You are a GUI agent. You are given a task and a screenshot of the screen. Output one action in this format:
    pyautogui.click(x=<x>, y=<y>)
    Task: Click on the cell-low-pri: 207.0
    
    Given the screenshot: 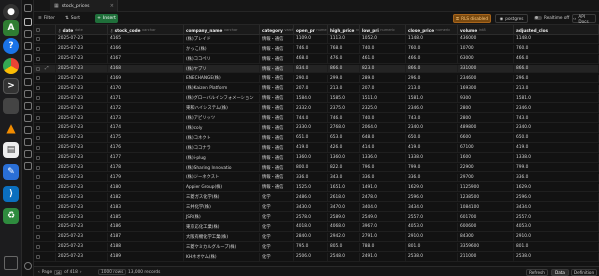 What is the action you would take?
    pyautogui.click(x=383, y=88)
    